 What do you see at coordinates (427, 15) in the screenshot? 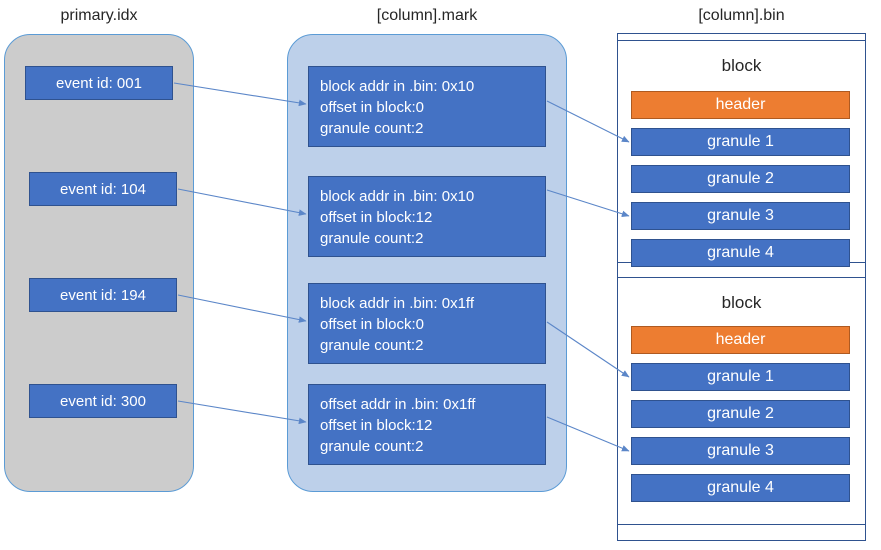
I see `column-title-column-mark: [column].mark` at bounding box center [427, 15].